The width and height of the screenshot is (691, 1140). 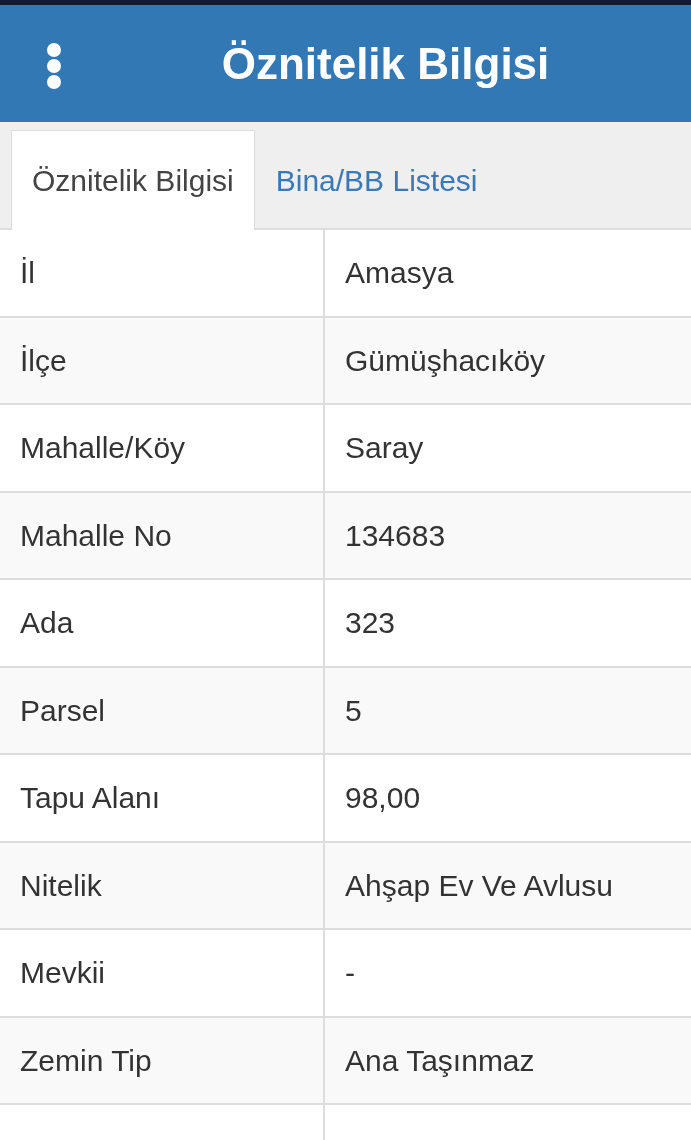 What do you see at coordinates (349, 973) in the screenshot?
I see `field-value: -` at bounding box center [349, 973].